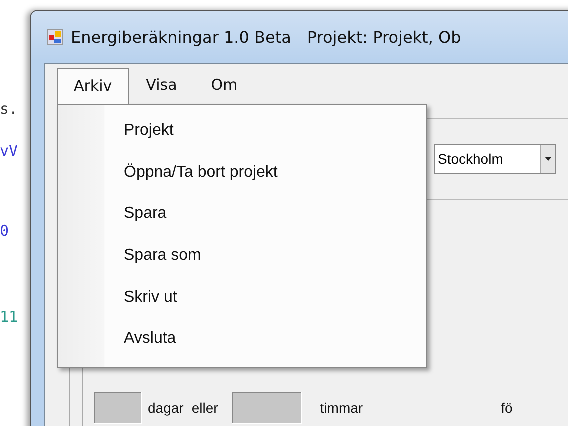 This screenshot has width=568, height=426. Describe the element at coordinates (242, 132) in the screenshot. I see `menu-option: Projekt` at that location.